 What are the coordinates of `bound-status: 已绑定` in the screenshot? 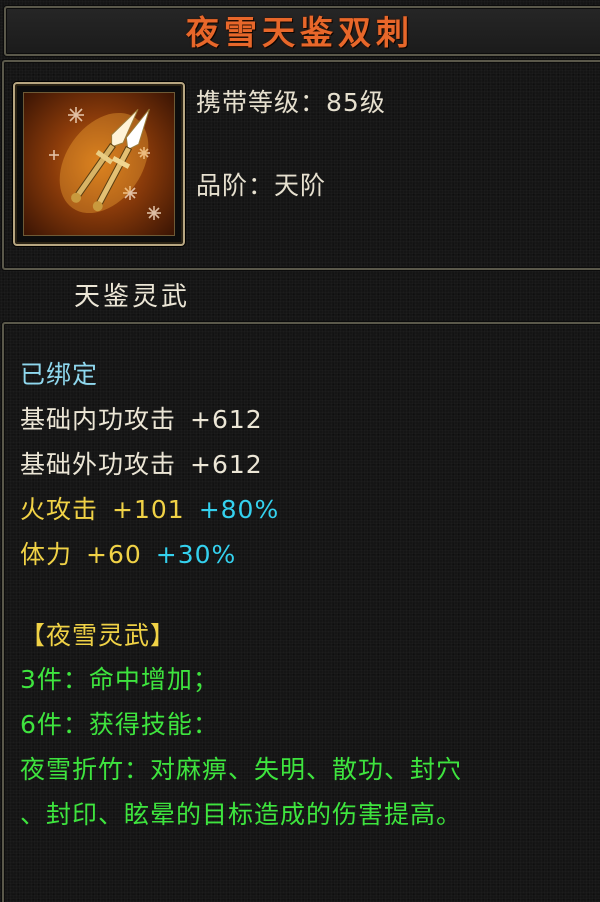 It's located at (59, 374).